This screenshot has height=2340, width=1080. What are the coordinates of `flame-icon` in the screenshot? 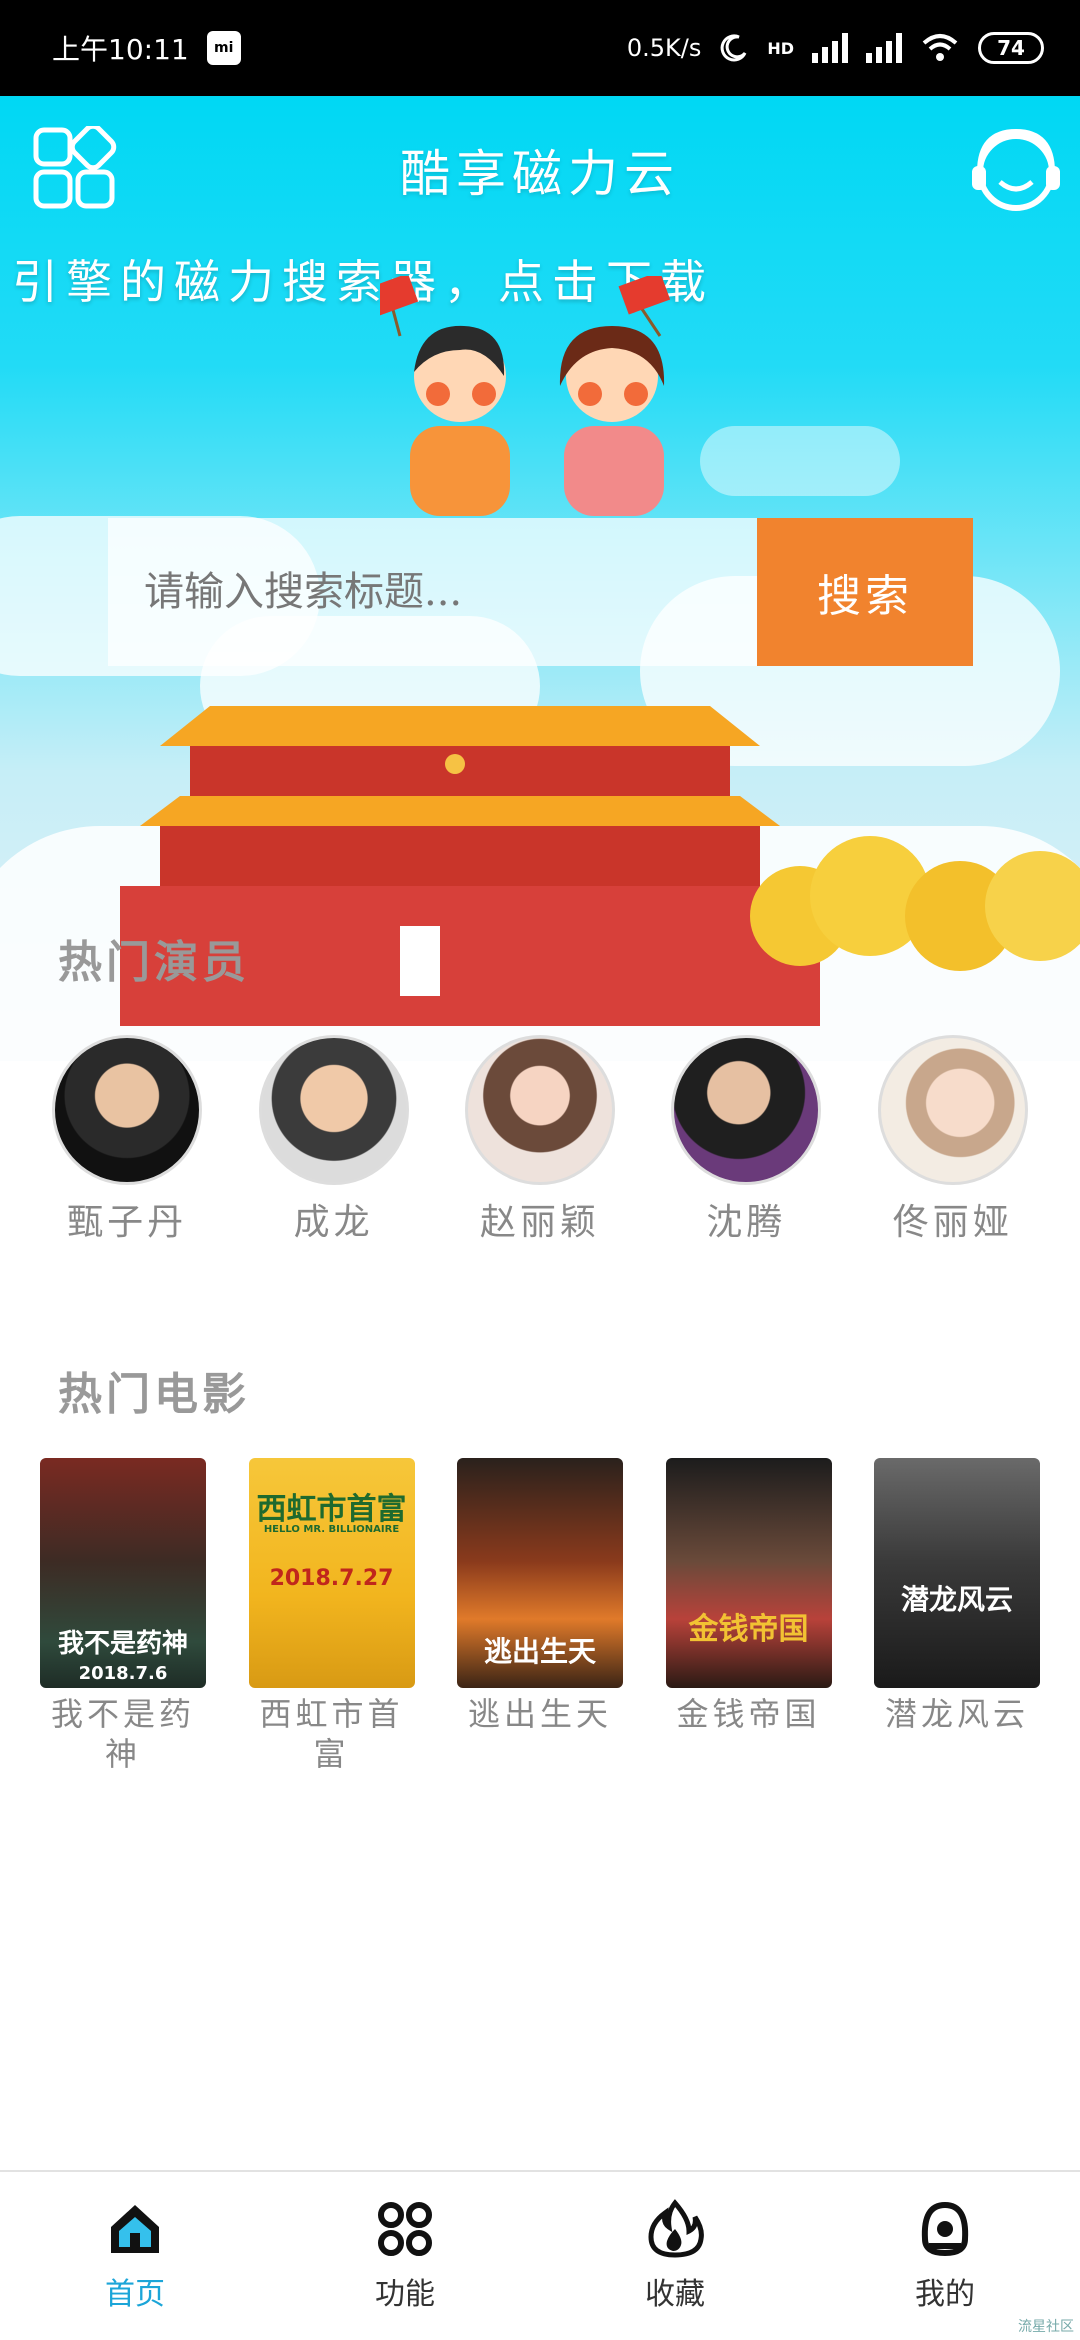 It's located at (676, 2228).